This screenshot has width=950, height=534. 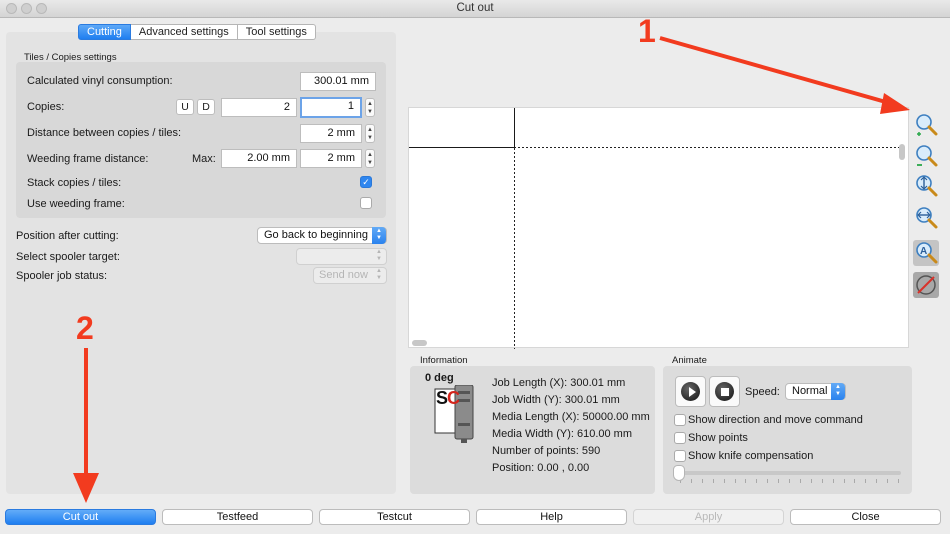 What do you see at coordinates (541, 468) in the screenshot?
I see `info-position: Position: 0.00 , 0.00` at bounding box center [541, 468].